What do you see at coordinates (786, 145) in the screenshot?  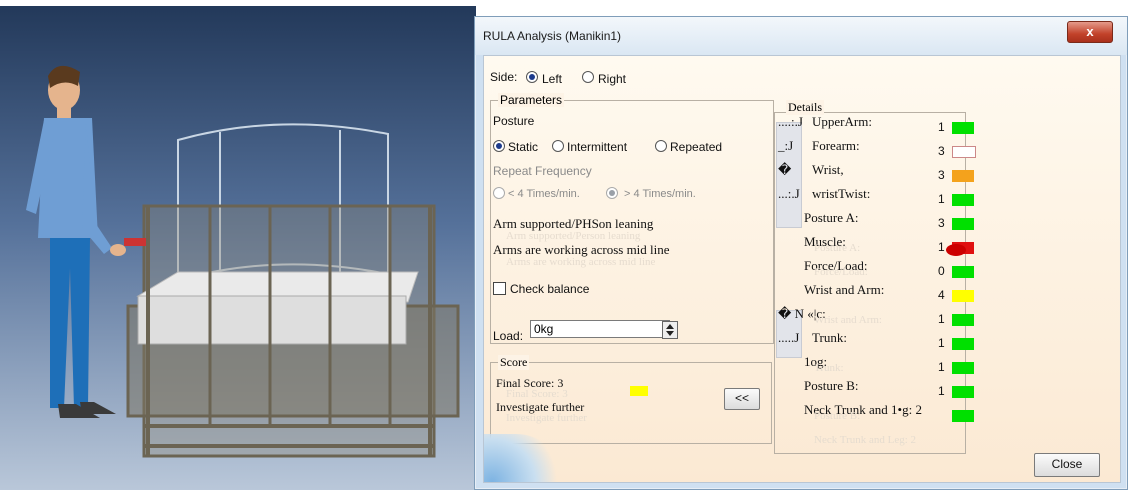 I see `details-row-prefix: _:J` at bounding box center [786, 145].